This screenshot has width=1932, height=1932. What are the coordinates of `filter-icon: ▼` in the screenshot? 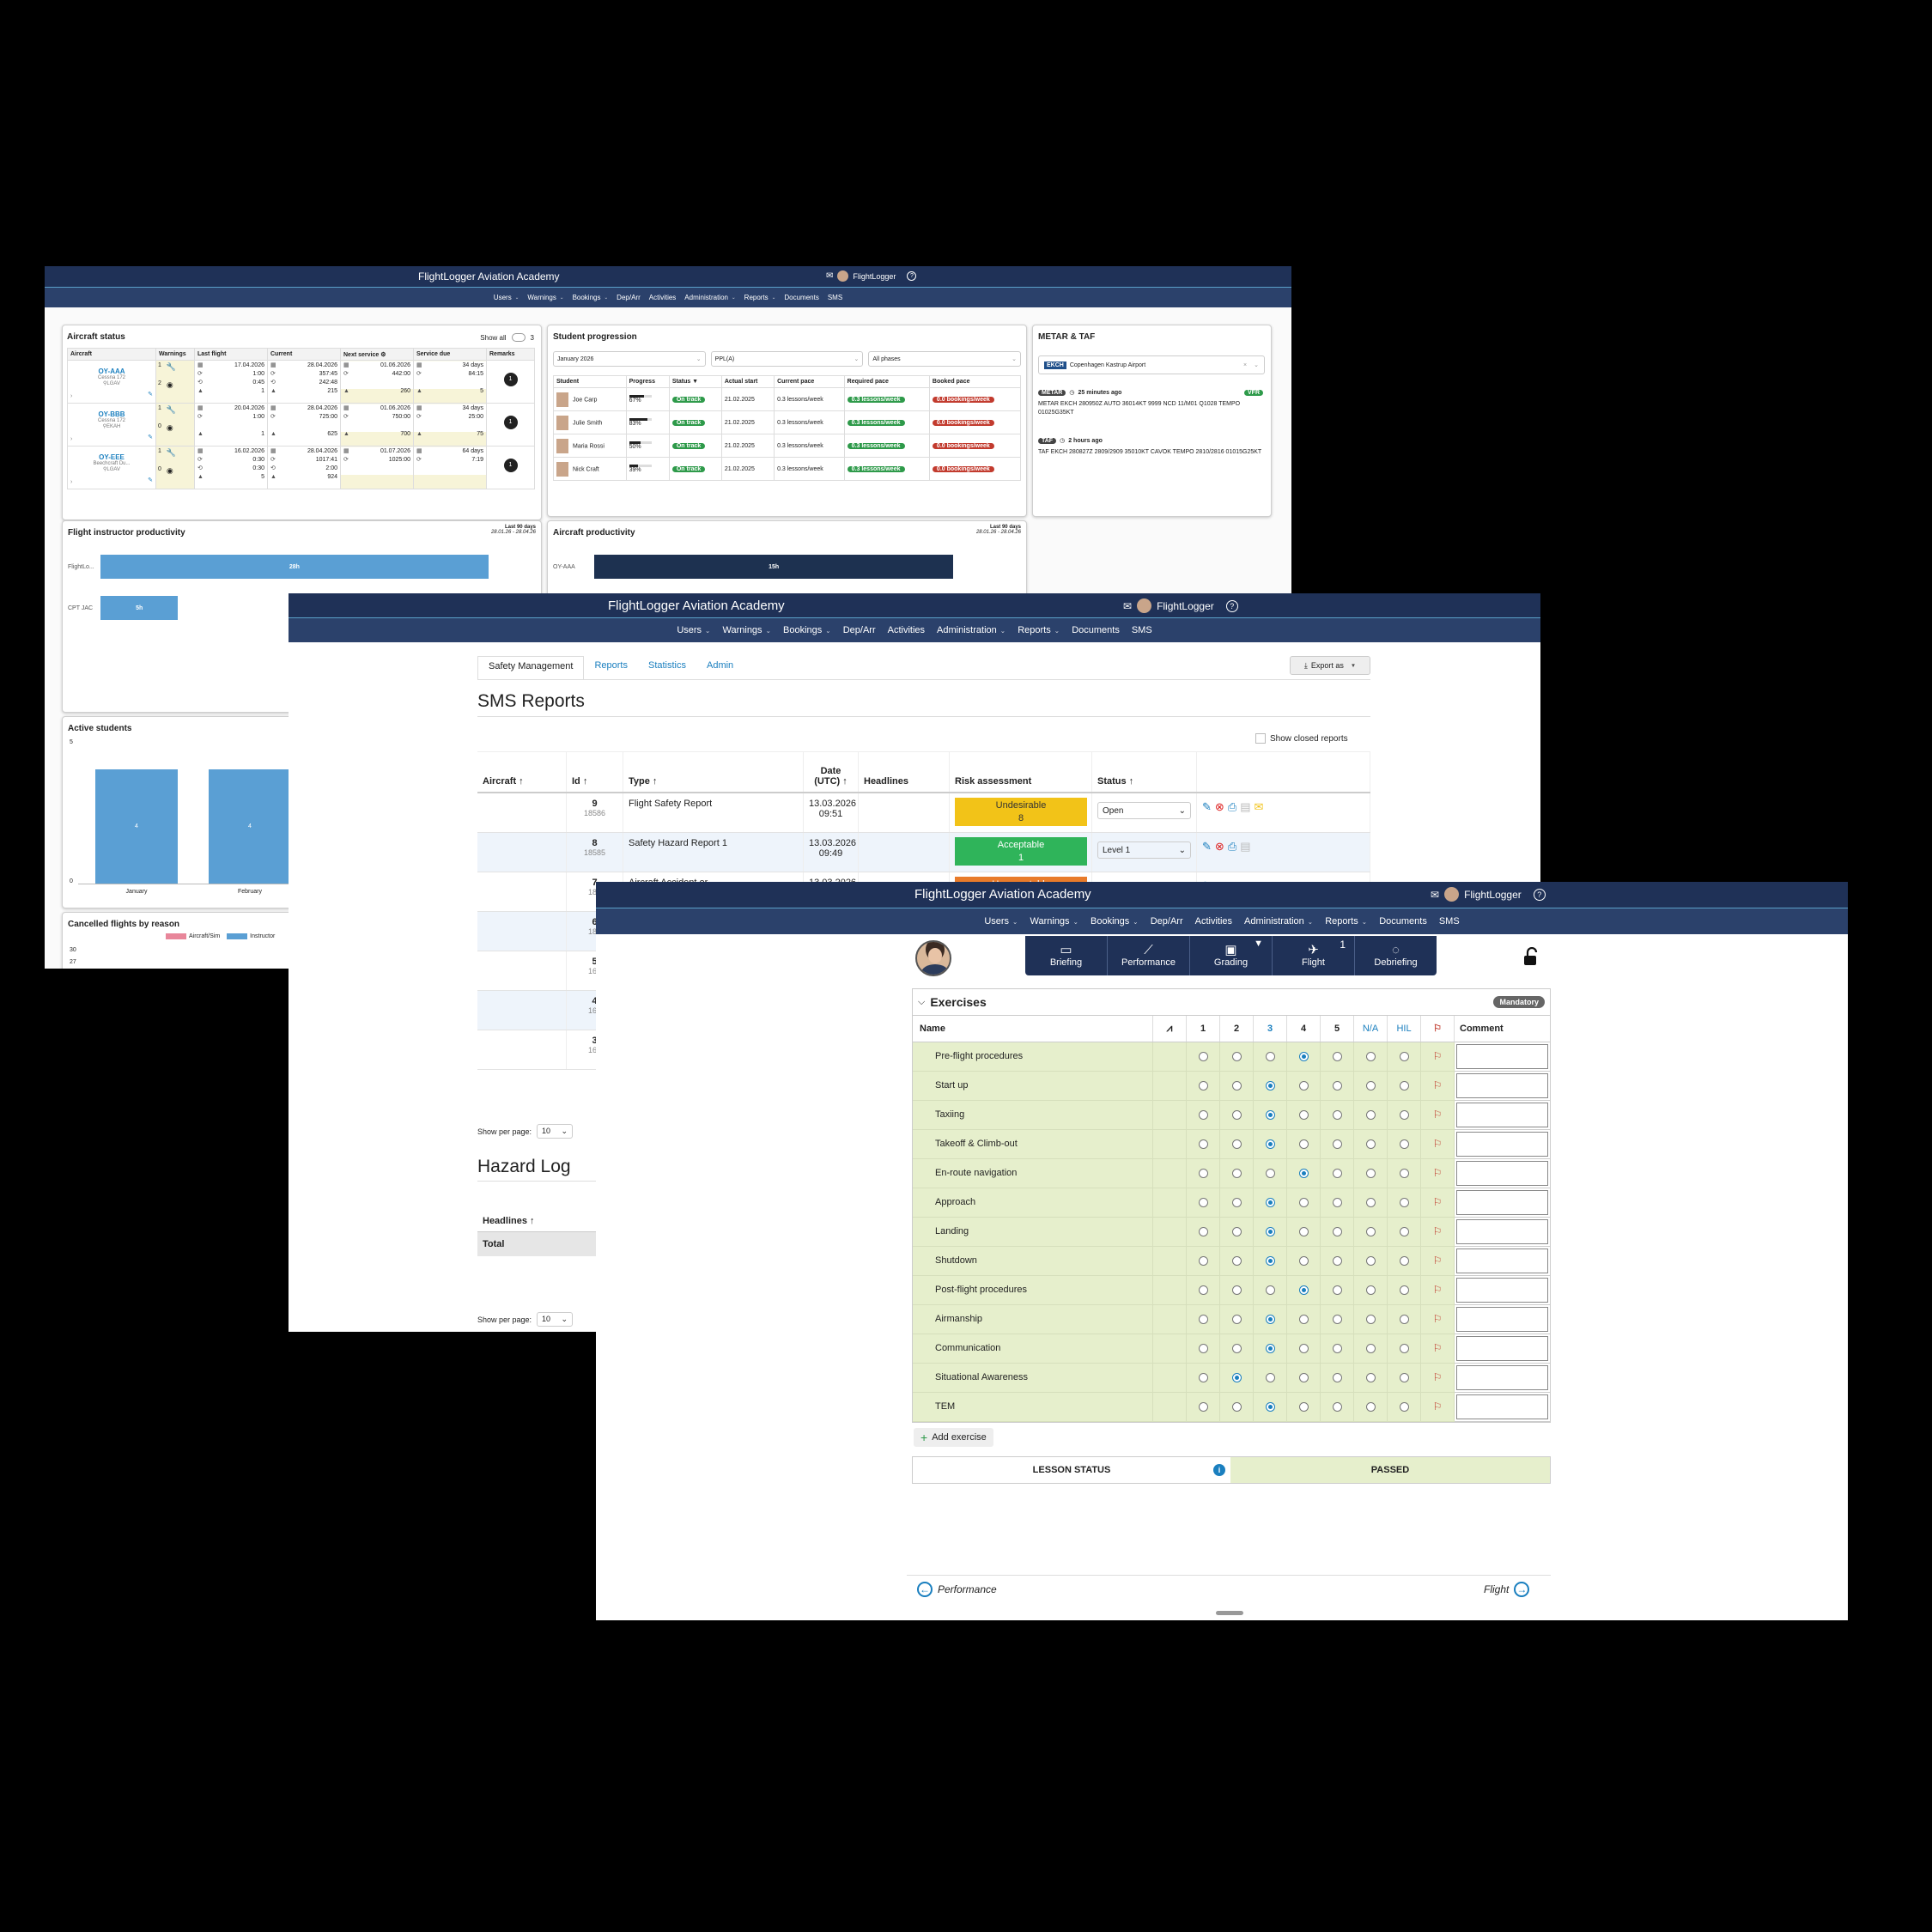 It's located at (1258, 944).